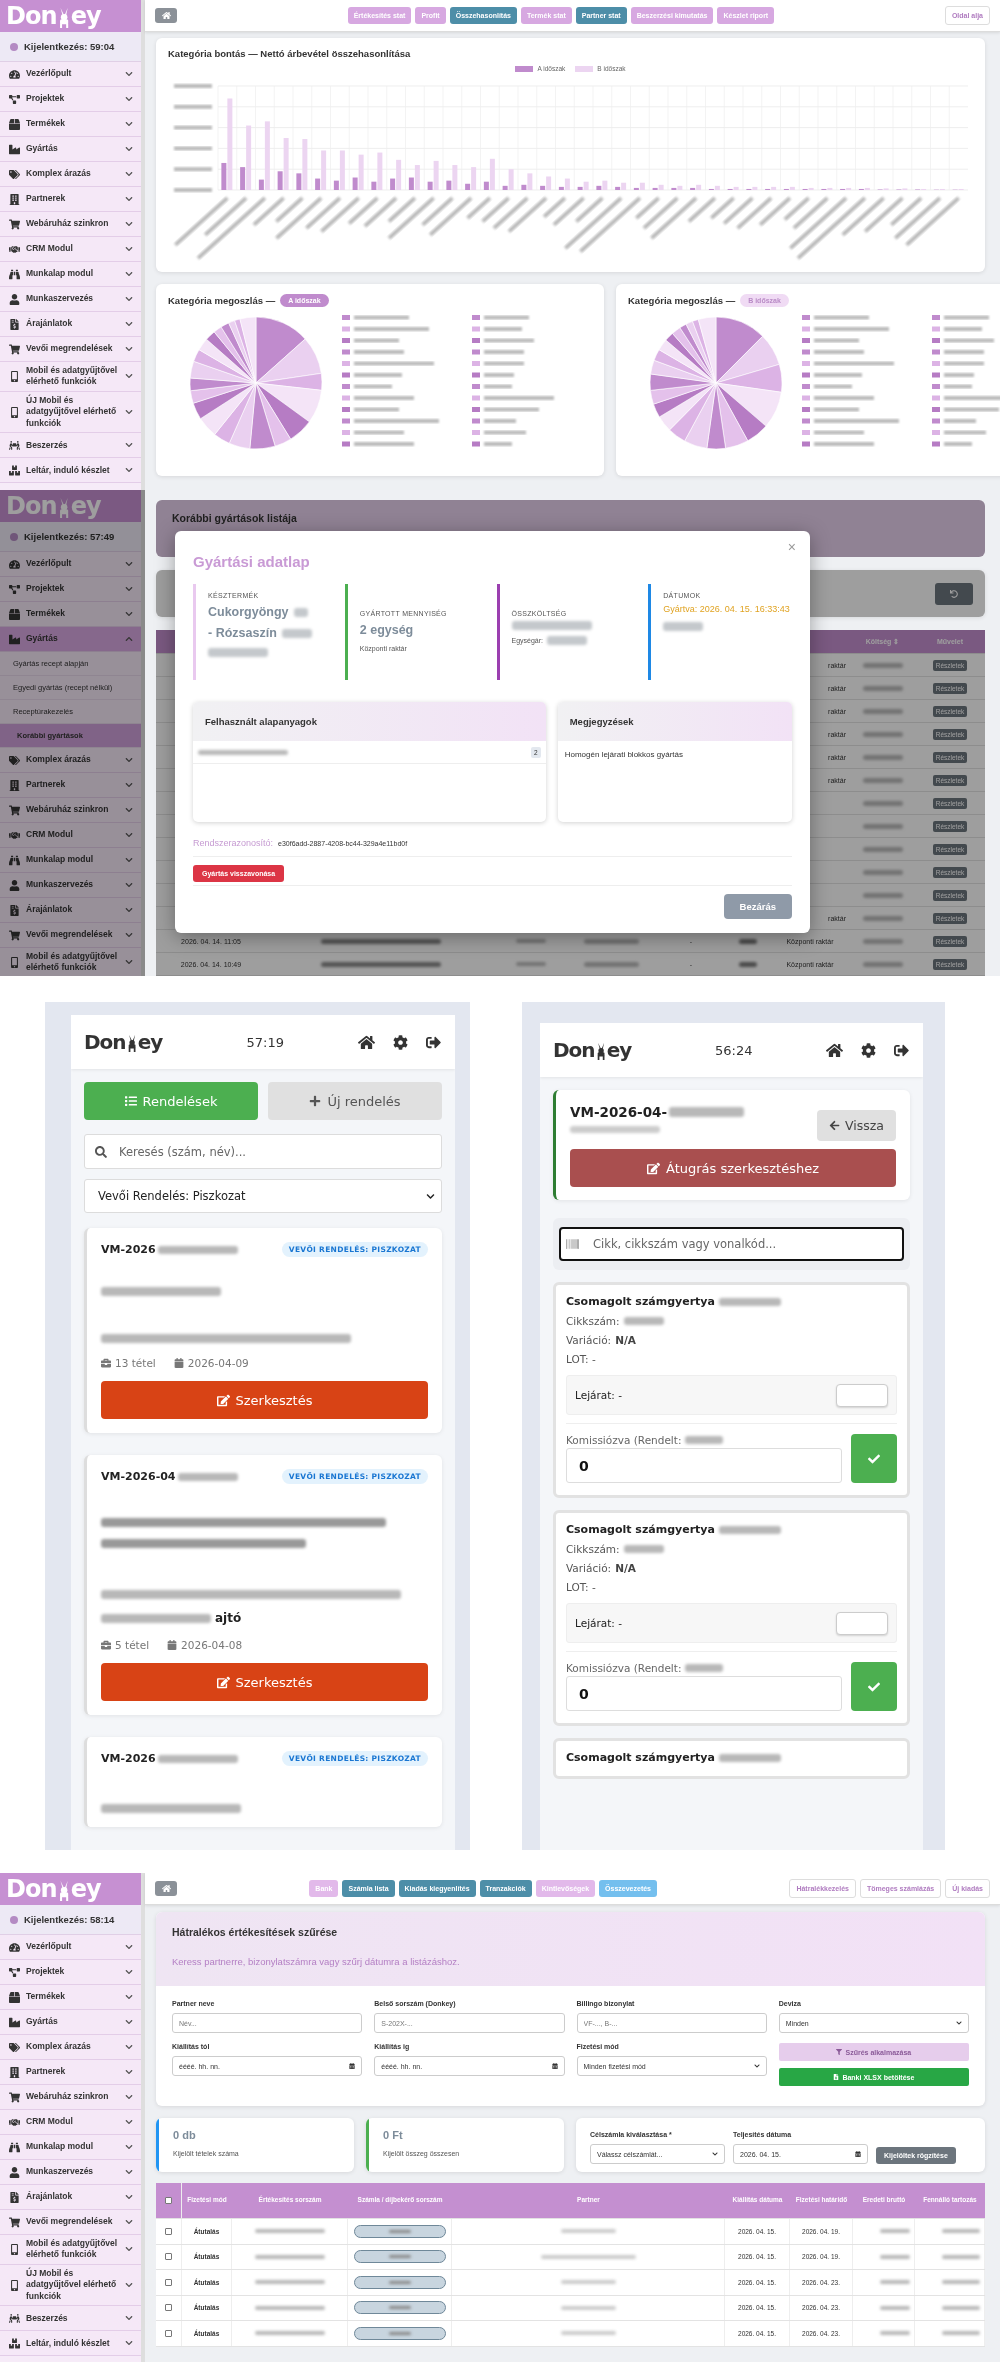  Describe the element at coordinates (69, 46) in the screenshot. I see `logout-timer: Kijelentkezés: 59:04` at that location.